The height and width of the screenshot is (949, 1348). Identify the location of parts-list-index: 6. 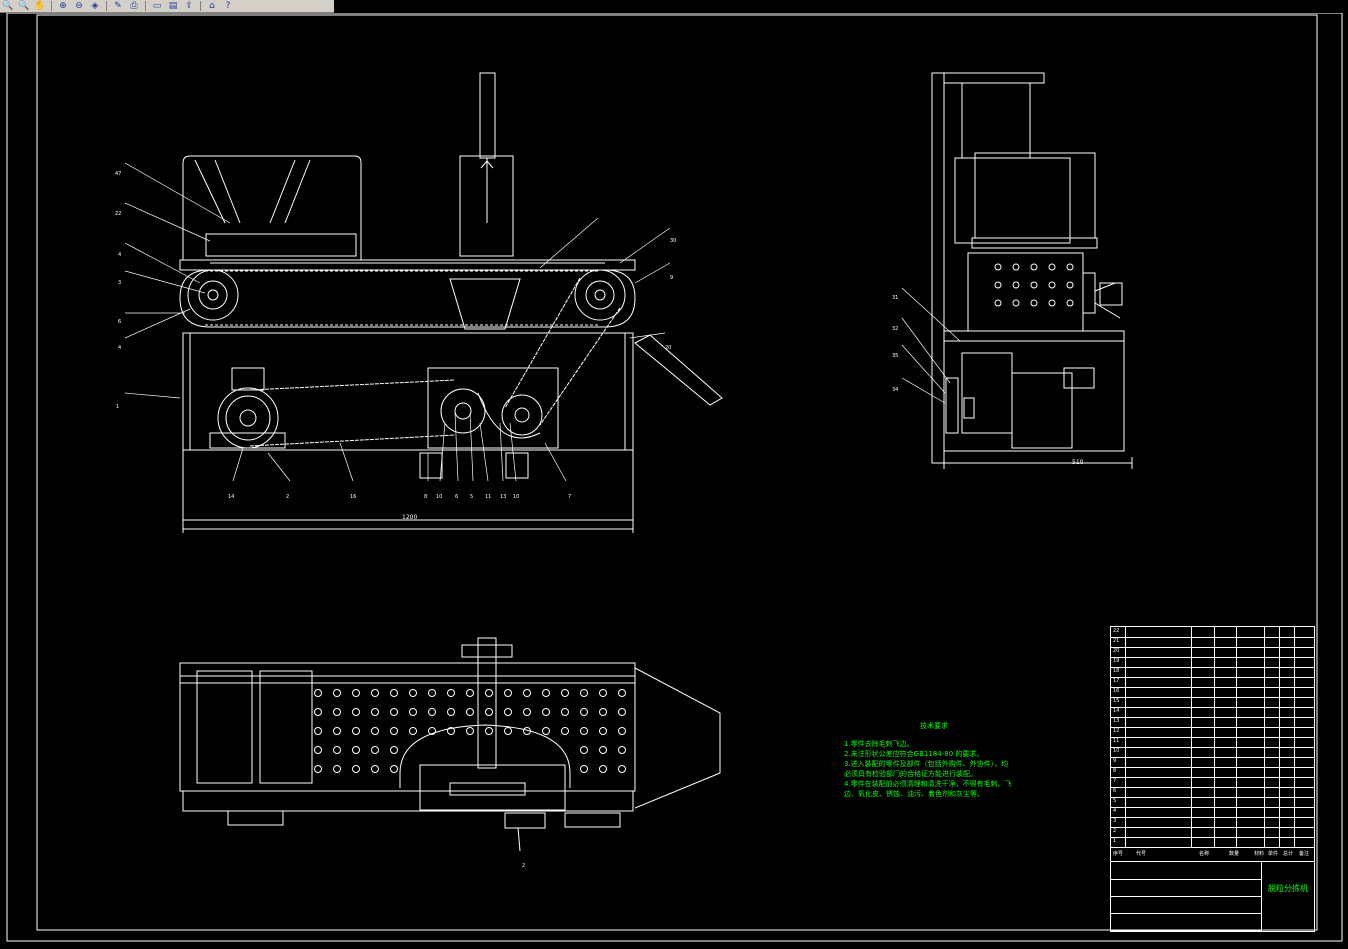
(1115, 791).